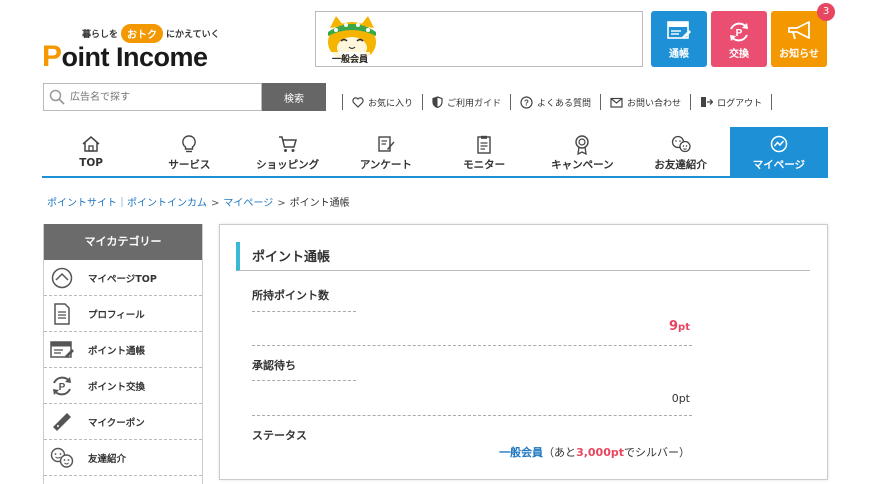 The height and width of the screenshot is (484, 869). I want to click on logo-tagline-post: にかえていく, so click(193, 35).